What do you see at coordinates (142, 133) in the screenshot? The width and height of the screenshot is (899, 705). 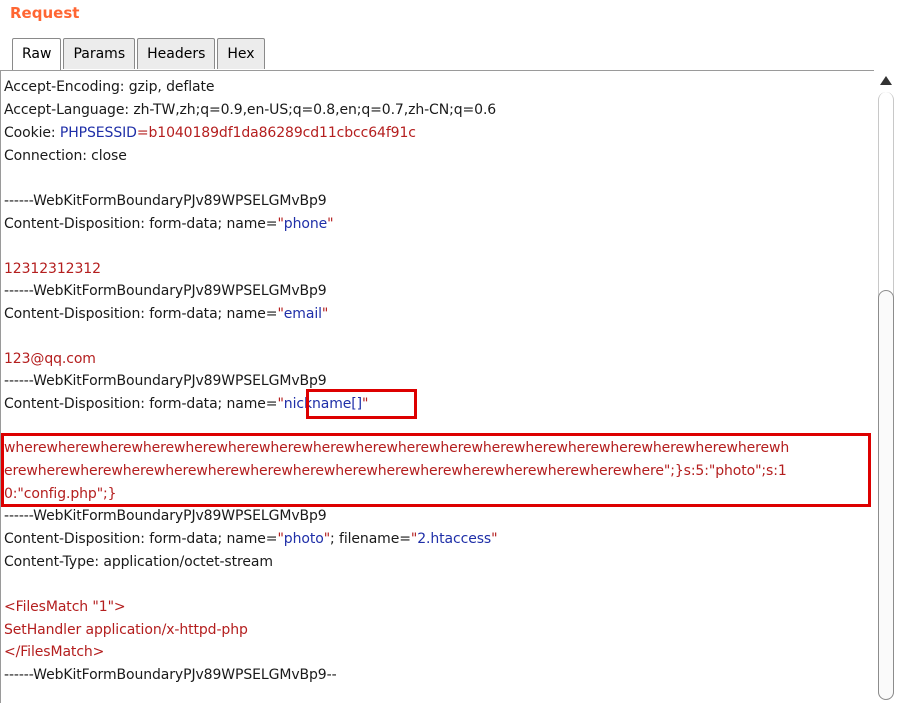 I see `cookie-eq: =` at bounding box center [142, 133].